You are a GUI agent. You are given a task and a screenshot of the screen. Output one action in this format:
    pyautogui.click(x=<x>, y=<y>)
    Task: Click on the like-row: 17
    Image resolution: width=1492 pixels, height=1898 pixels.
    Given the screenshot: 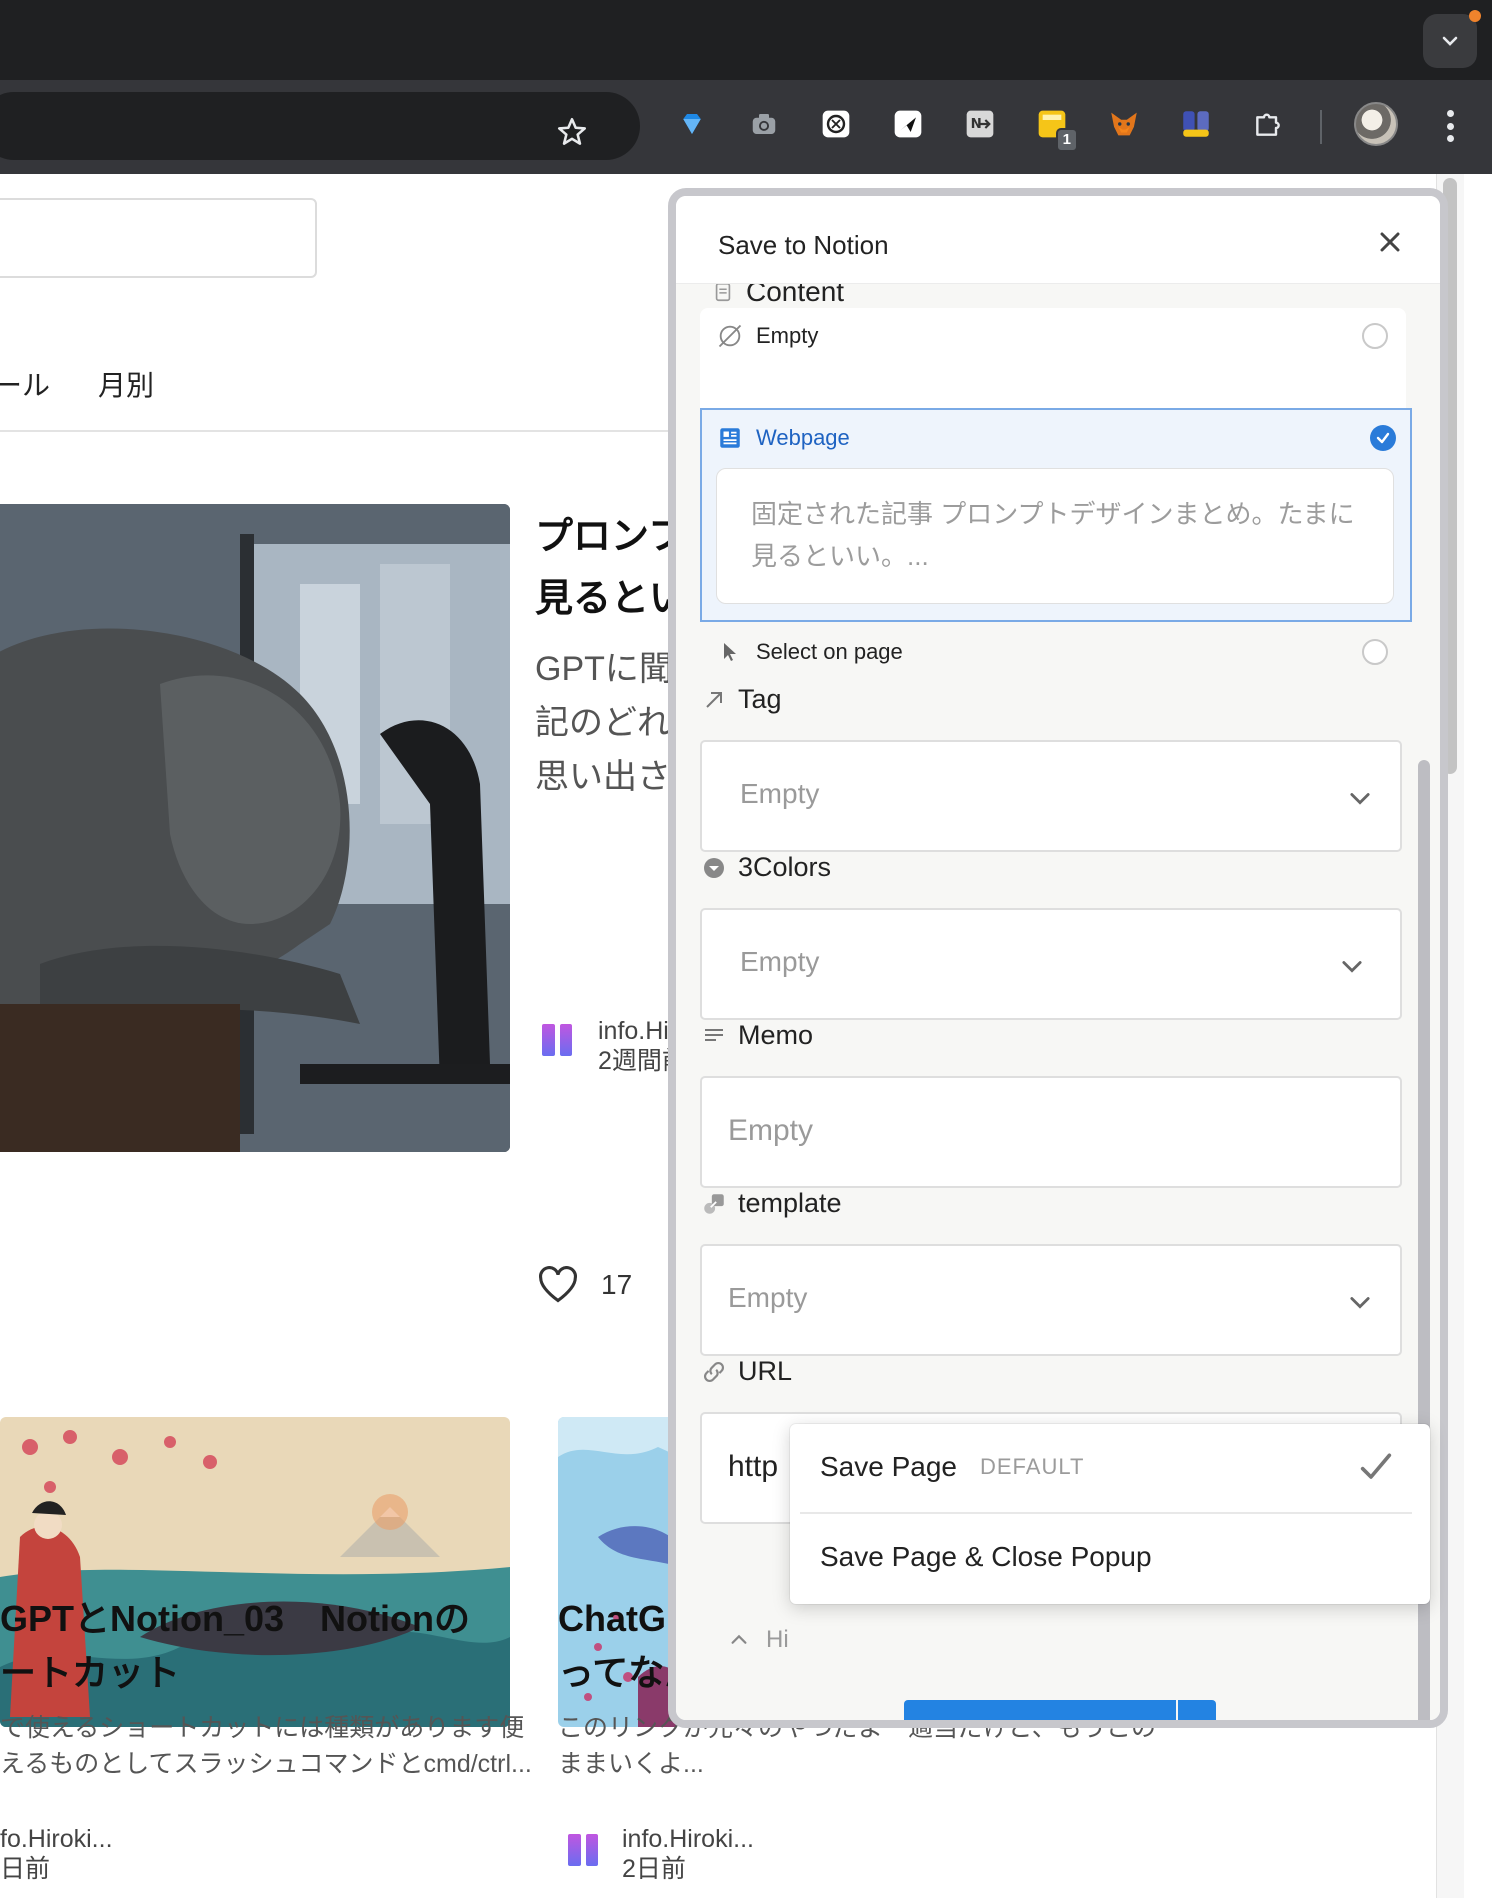 What is the action you would take?
    pyautogui.click(x=584, y=1285)
    